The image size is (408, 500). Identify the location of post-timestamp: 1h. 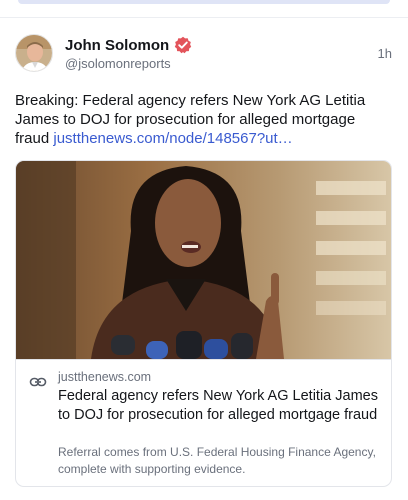
(385, 53).